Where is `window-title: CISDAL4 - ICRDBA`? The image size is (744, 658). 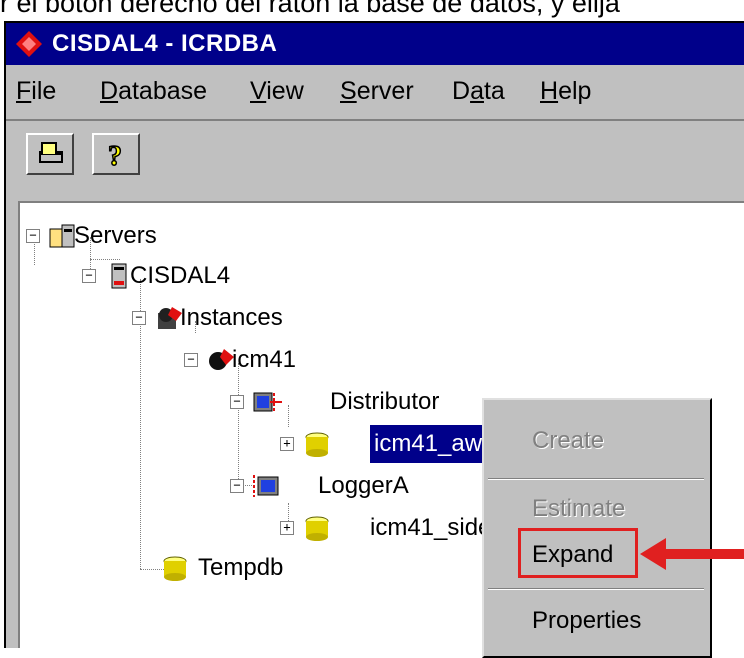 window-title: CISDAL4 - ICRDBA is located at coordinates (165, 43).